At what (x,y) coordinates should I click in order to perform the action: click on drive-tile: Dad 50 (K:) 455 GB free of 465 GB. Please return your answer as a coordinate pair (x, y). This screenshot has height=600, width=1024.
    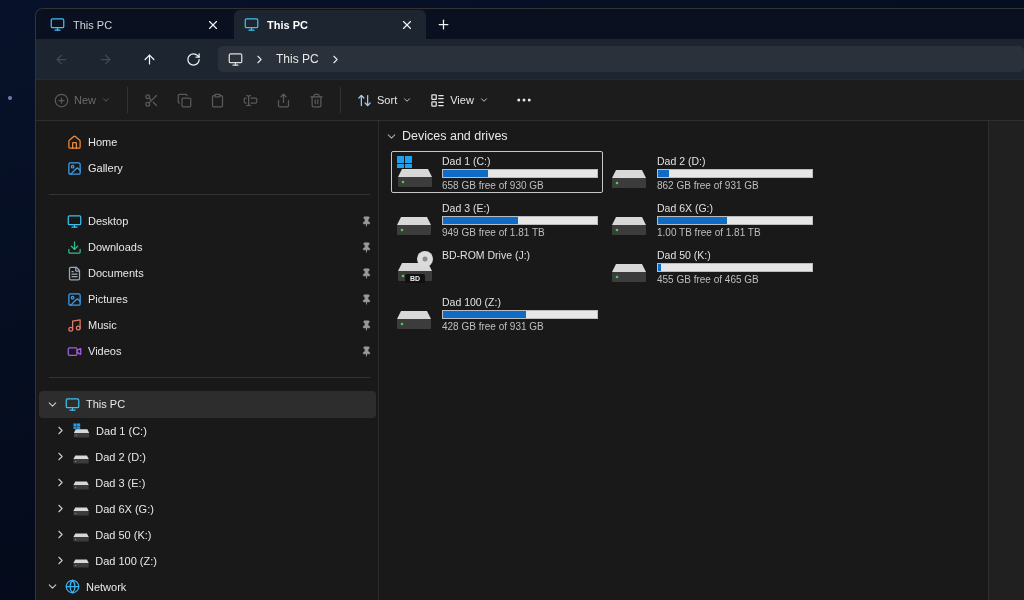
    Looking at the image, I should click on (712, 266).